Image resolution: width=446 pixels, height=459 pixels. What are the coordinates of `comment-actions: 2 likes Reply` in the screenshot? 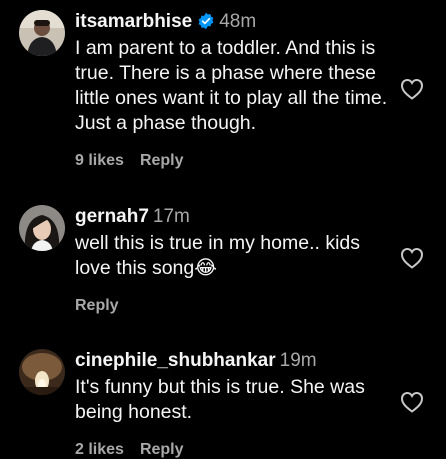 It's located at (129, 450).